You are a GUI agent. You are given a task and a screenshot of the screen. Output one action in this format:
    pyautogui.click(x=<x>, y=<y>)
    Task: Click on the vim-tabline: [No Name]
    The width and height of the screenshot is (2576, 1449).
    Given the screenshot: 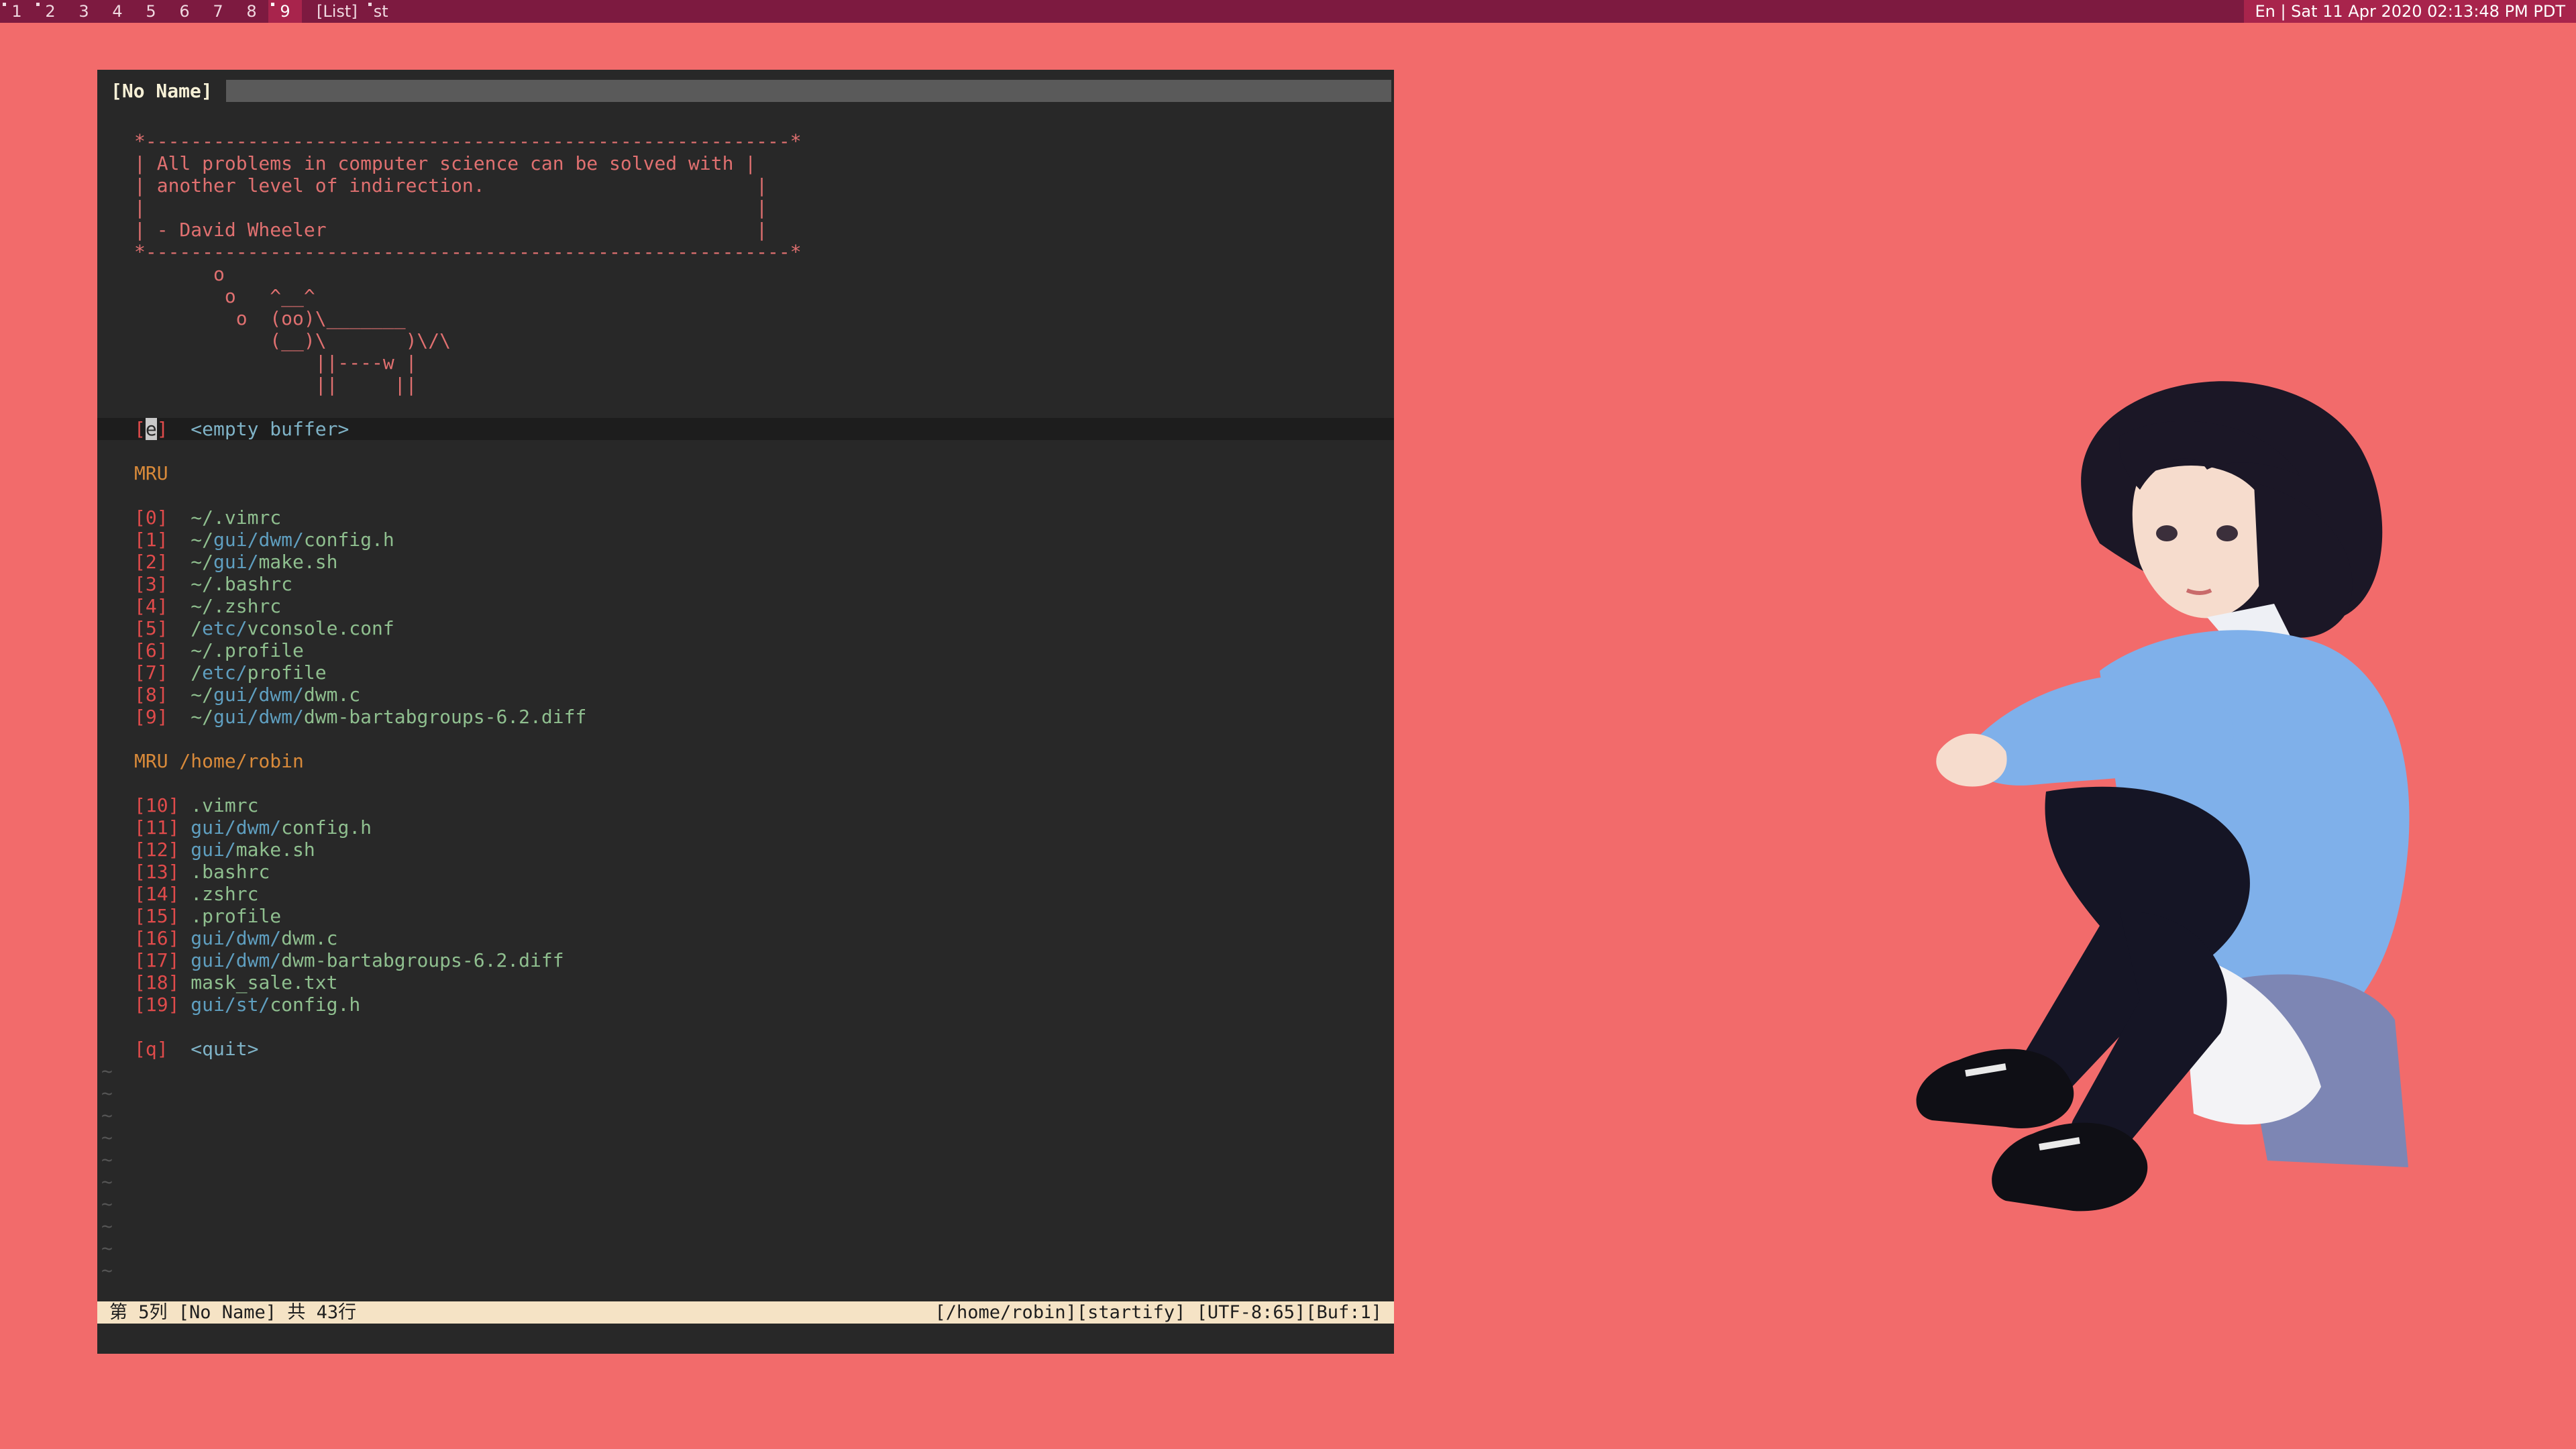 What is the action you would take?
    pyautogui.click(x=745, y=91)
    